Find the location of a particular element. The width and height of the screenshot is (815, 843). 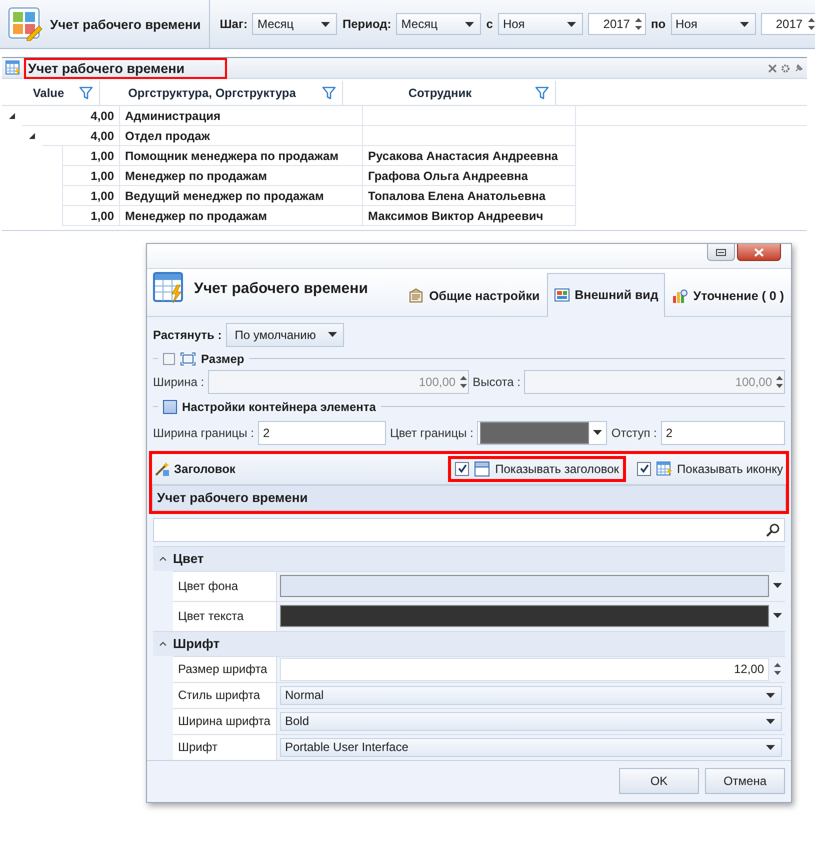

section-title: Заголовок is located at coordinates (205, 469).